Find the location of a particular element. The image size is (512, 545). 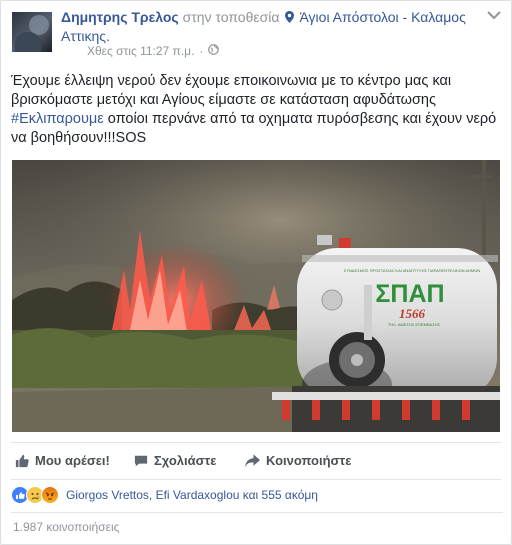

truck-brand: ΣΠΑΠ is located at coordinates (409, 294).